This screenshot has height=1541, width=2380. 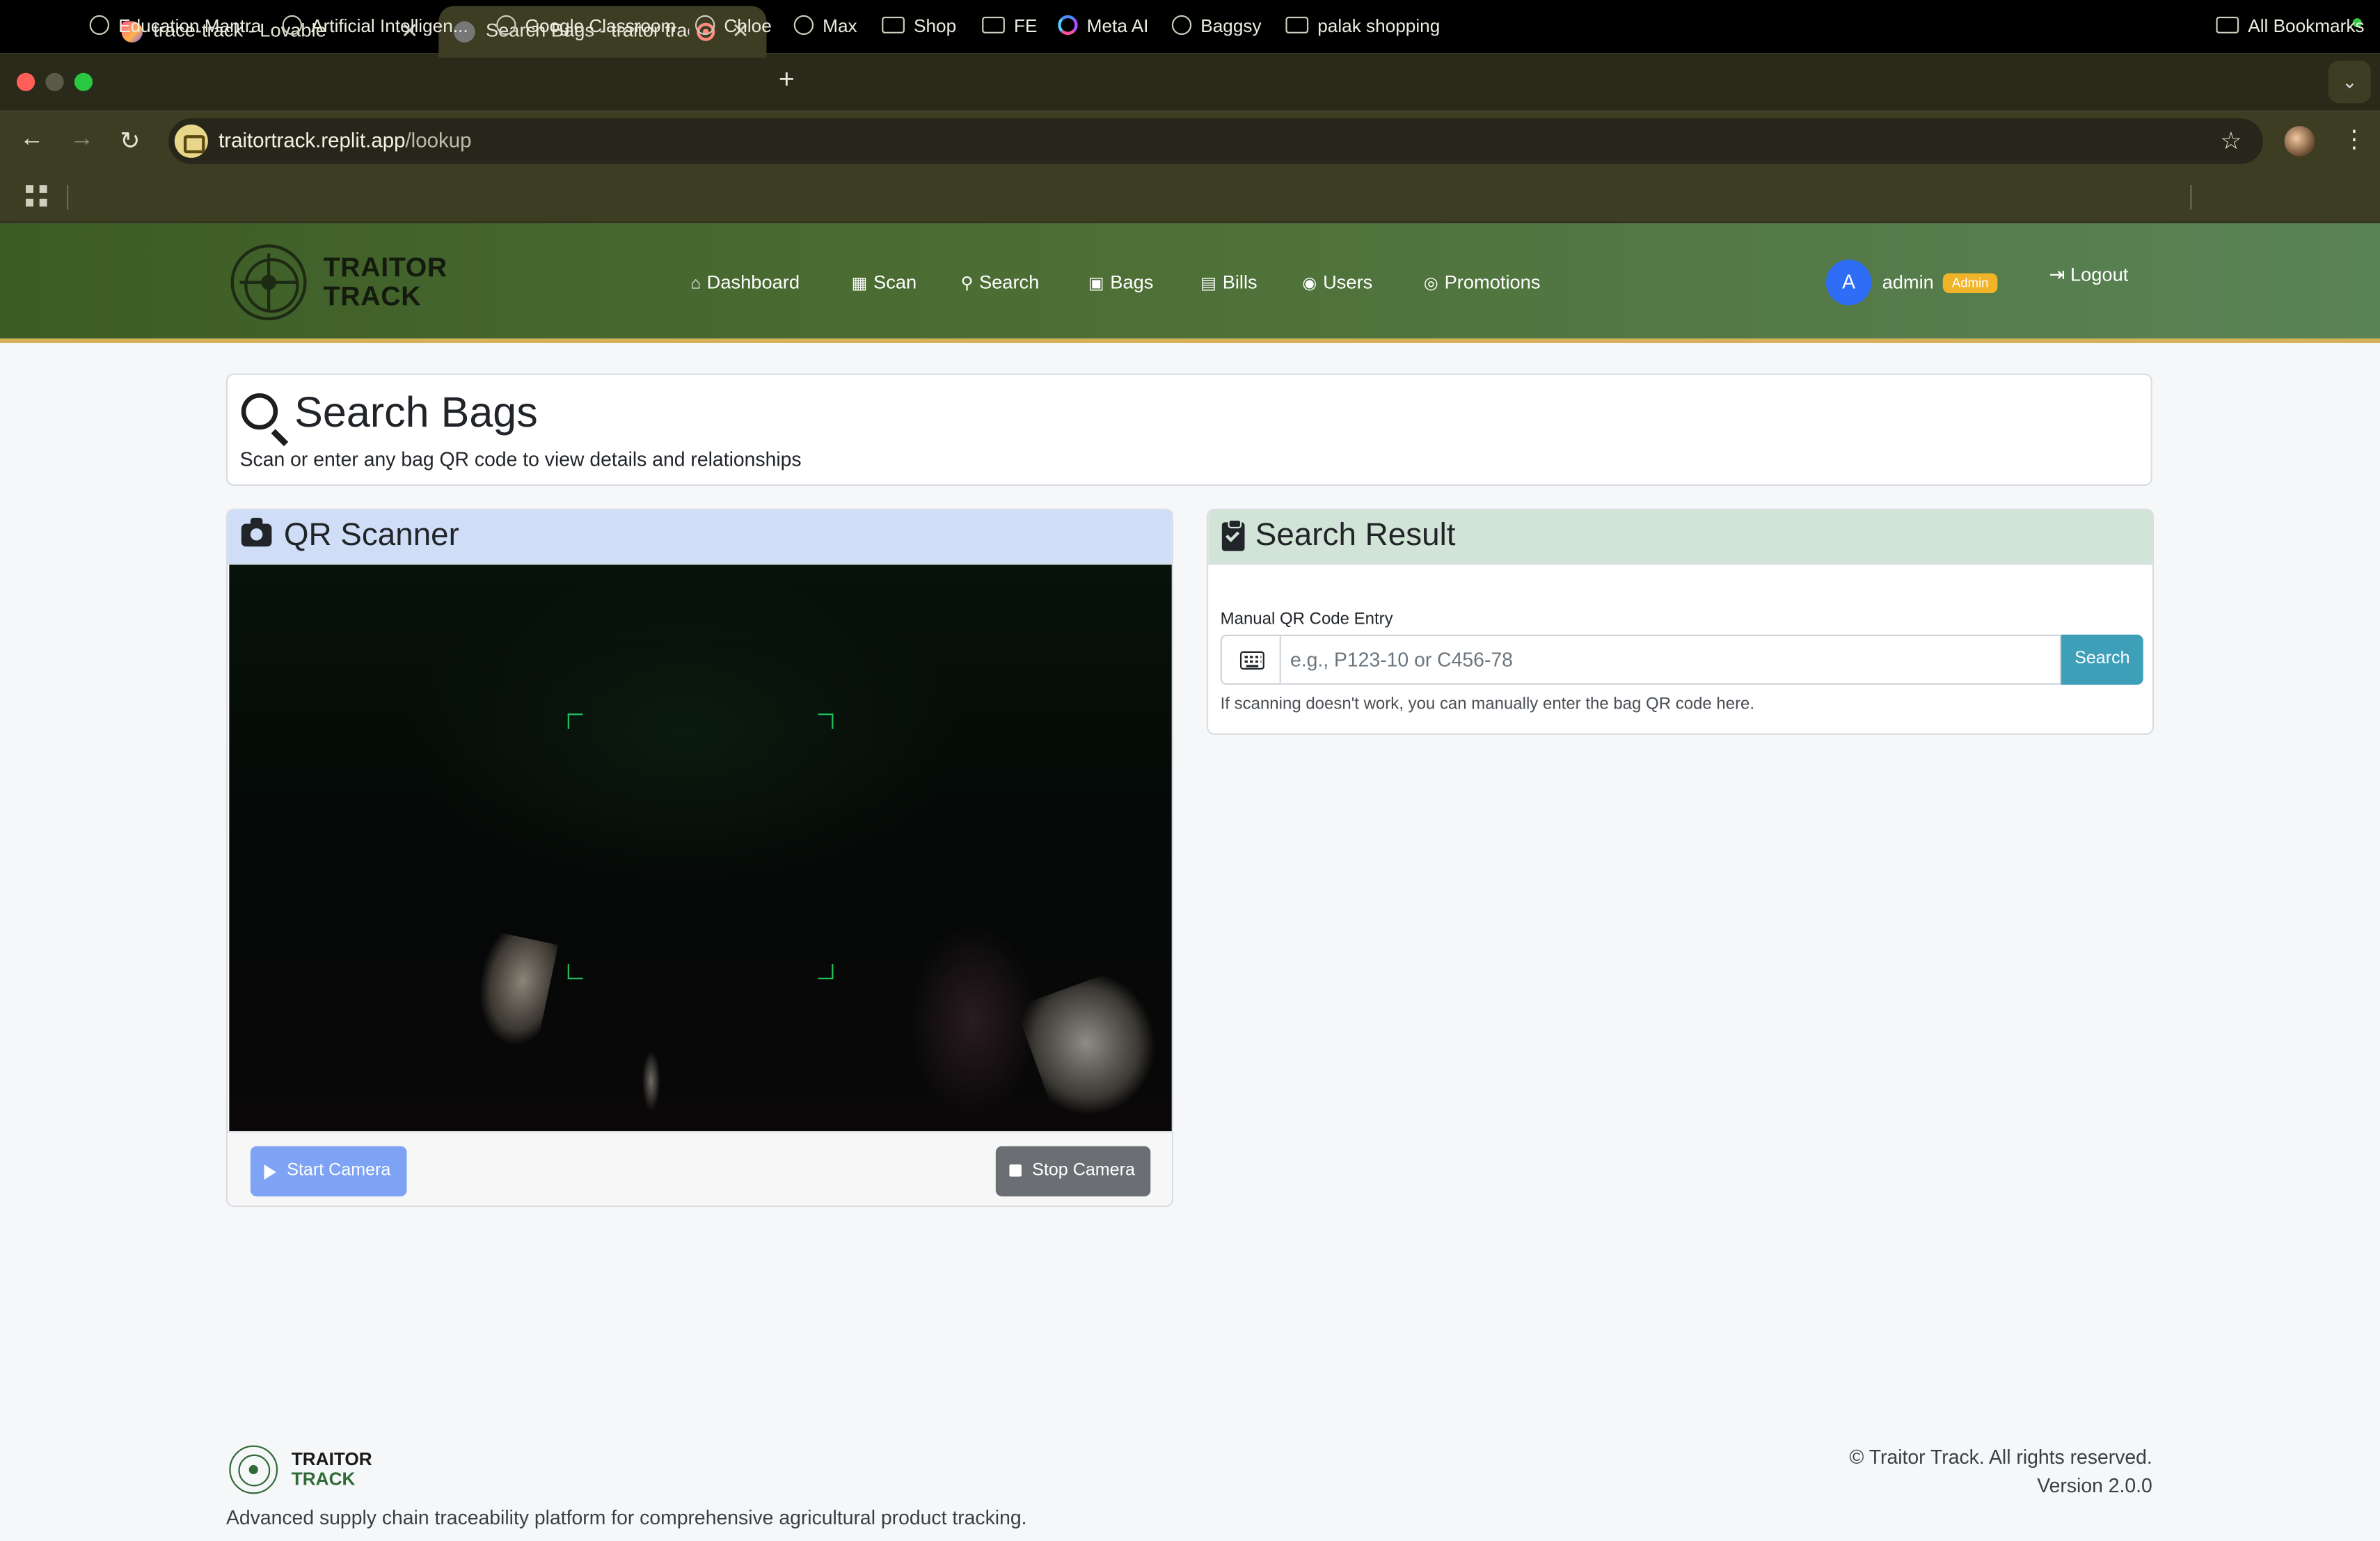 What do you see at coordinates (31, 139) in the screenshot?
I see `back-arrow-icon: ←` at bounding box center [31, 139].